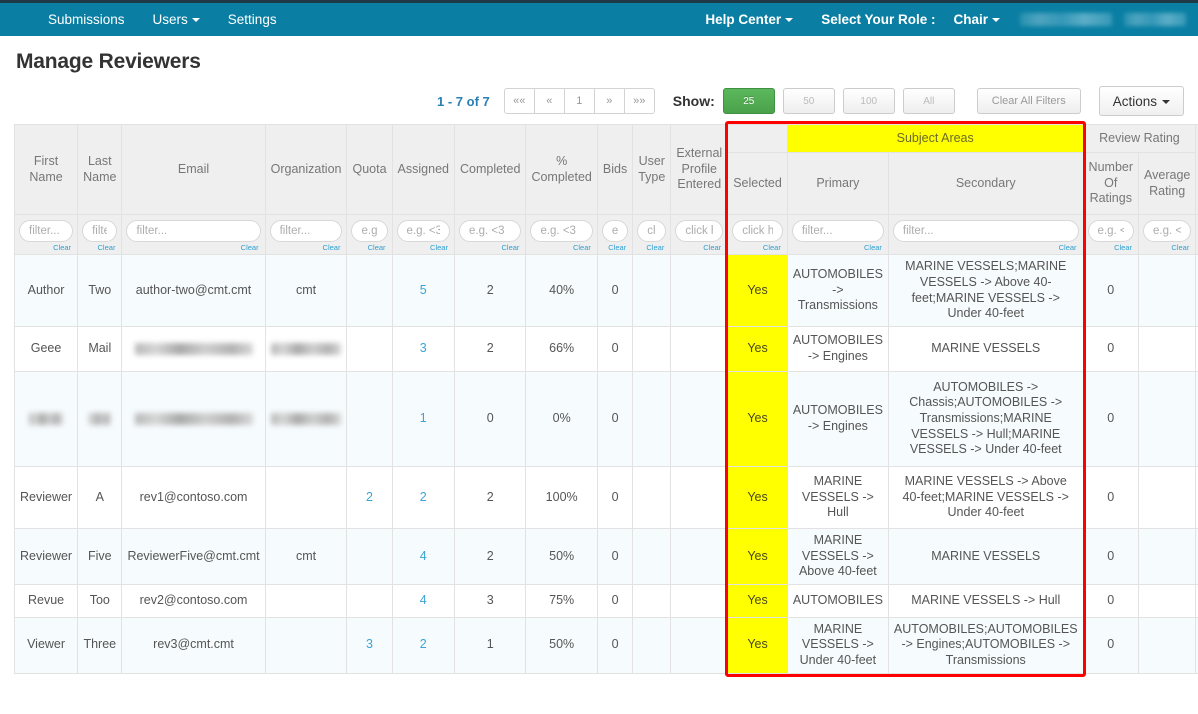 This screenshot has height=714, width=1198. What do you see at coordinates (757, 418) in the screenshot?
I see `cell-selected-yes: Yes` at bounding box center [757, 418].